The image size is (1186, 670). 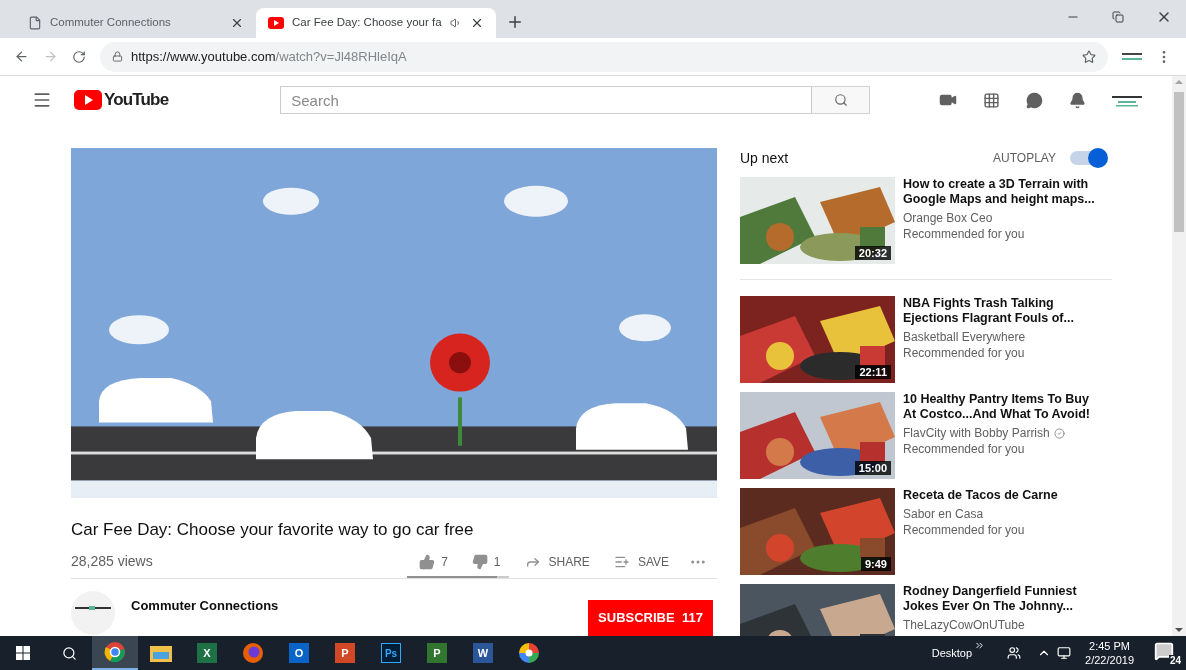 What do you see at coordinates (1064, 653) in the screenshot?
I see `network-icon` at bounding box center [1064, 653].